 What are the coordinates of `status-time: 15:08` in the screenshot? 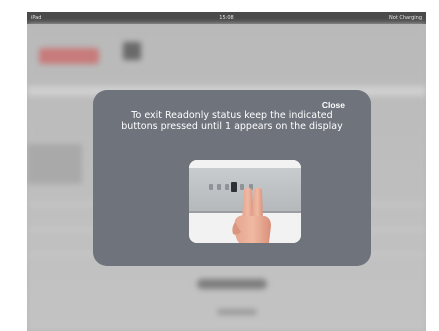 It's located at (226, 18).